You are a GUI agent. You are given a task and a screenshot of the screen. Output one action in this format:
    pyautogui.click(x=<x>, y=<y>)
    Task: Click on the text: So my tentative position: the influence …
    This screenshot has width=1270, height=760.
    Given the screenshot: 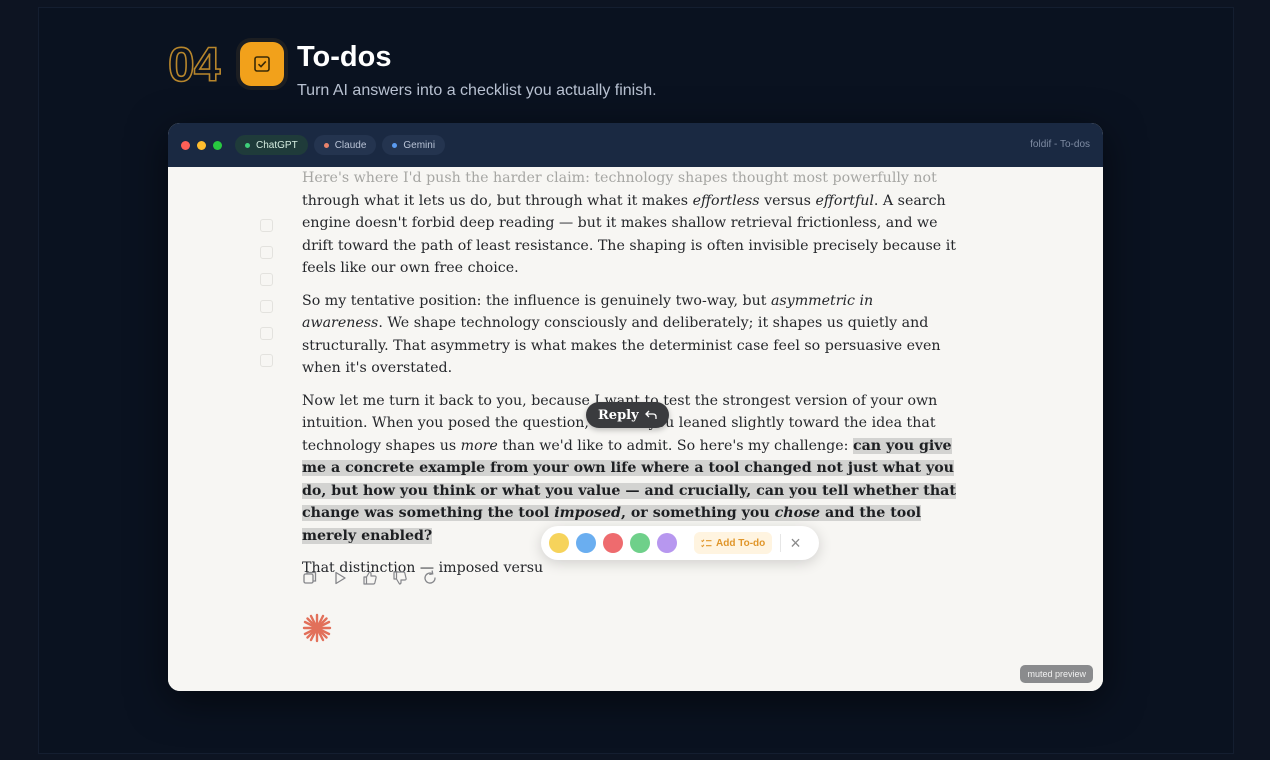 What is the action you would take?
    pyautogui.click(x=536, y=300)
    